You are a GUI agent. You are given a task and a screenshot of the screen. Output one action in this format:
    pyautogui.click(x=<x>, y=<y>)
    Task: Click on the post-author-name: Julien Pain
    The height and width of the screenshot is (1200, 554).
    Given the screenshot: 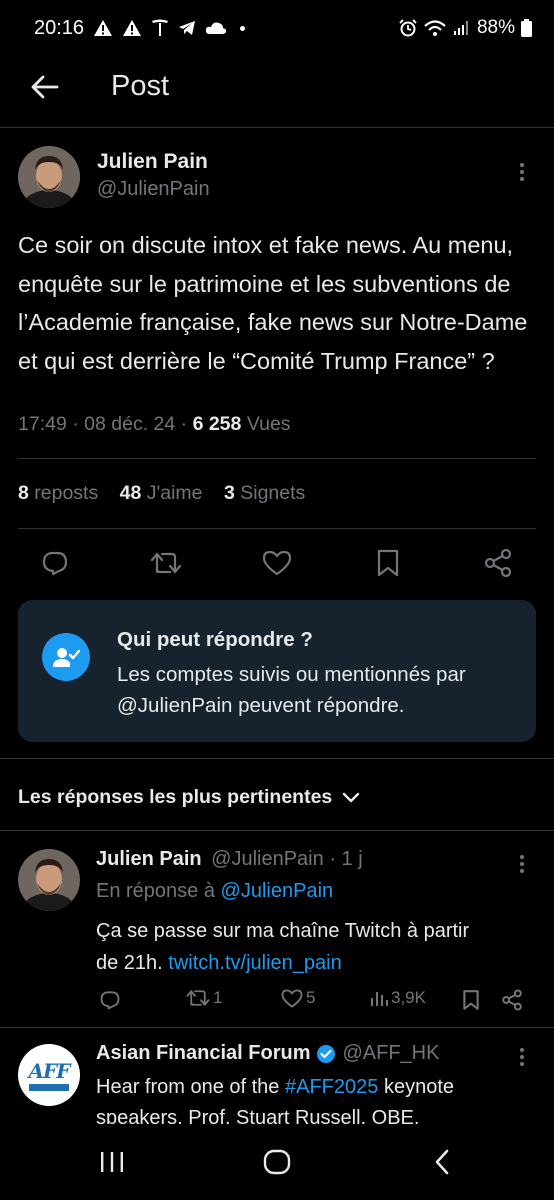 What is the action you would take?
    pyautogui.click(x=152, y=162)
    